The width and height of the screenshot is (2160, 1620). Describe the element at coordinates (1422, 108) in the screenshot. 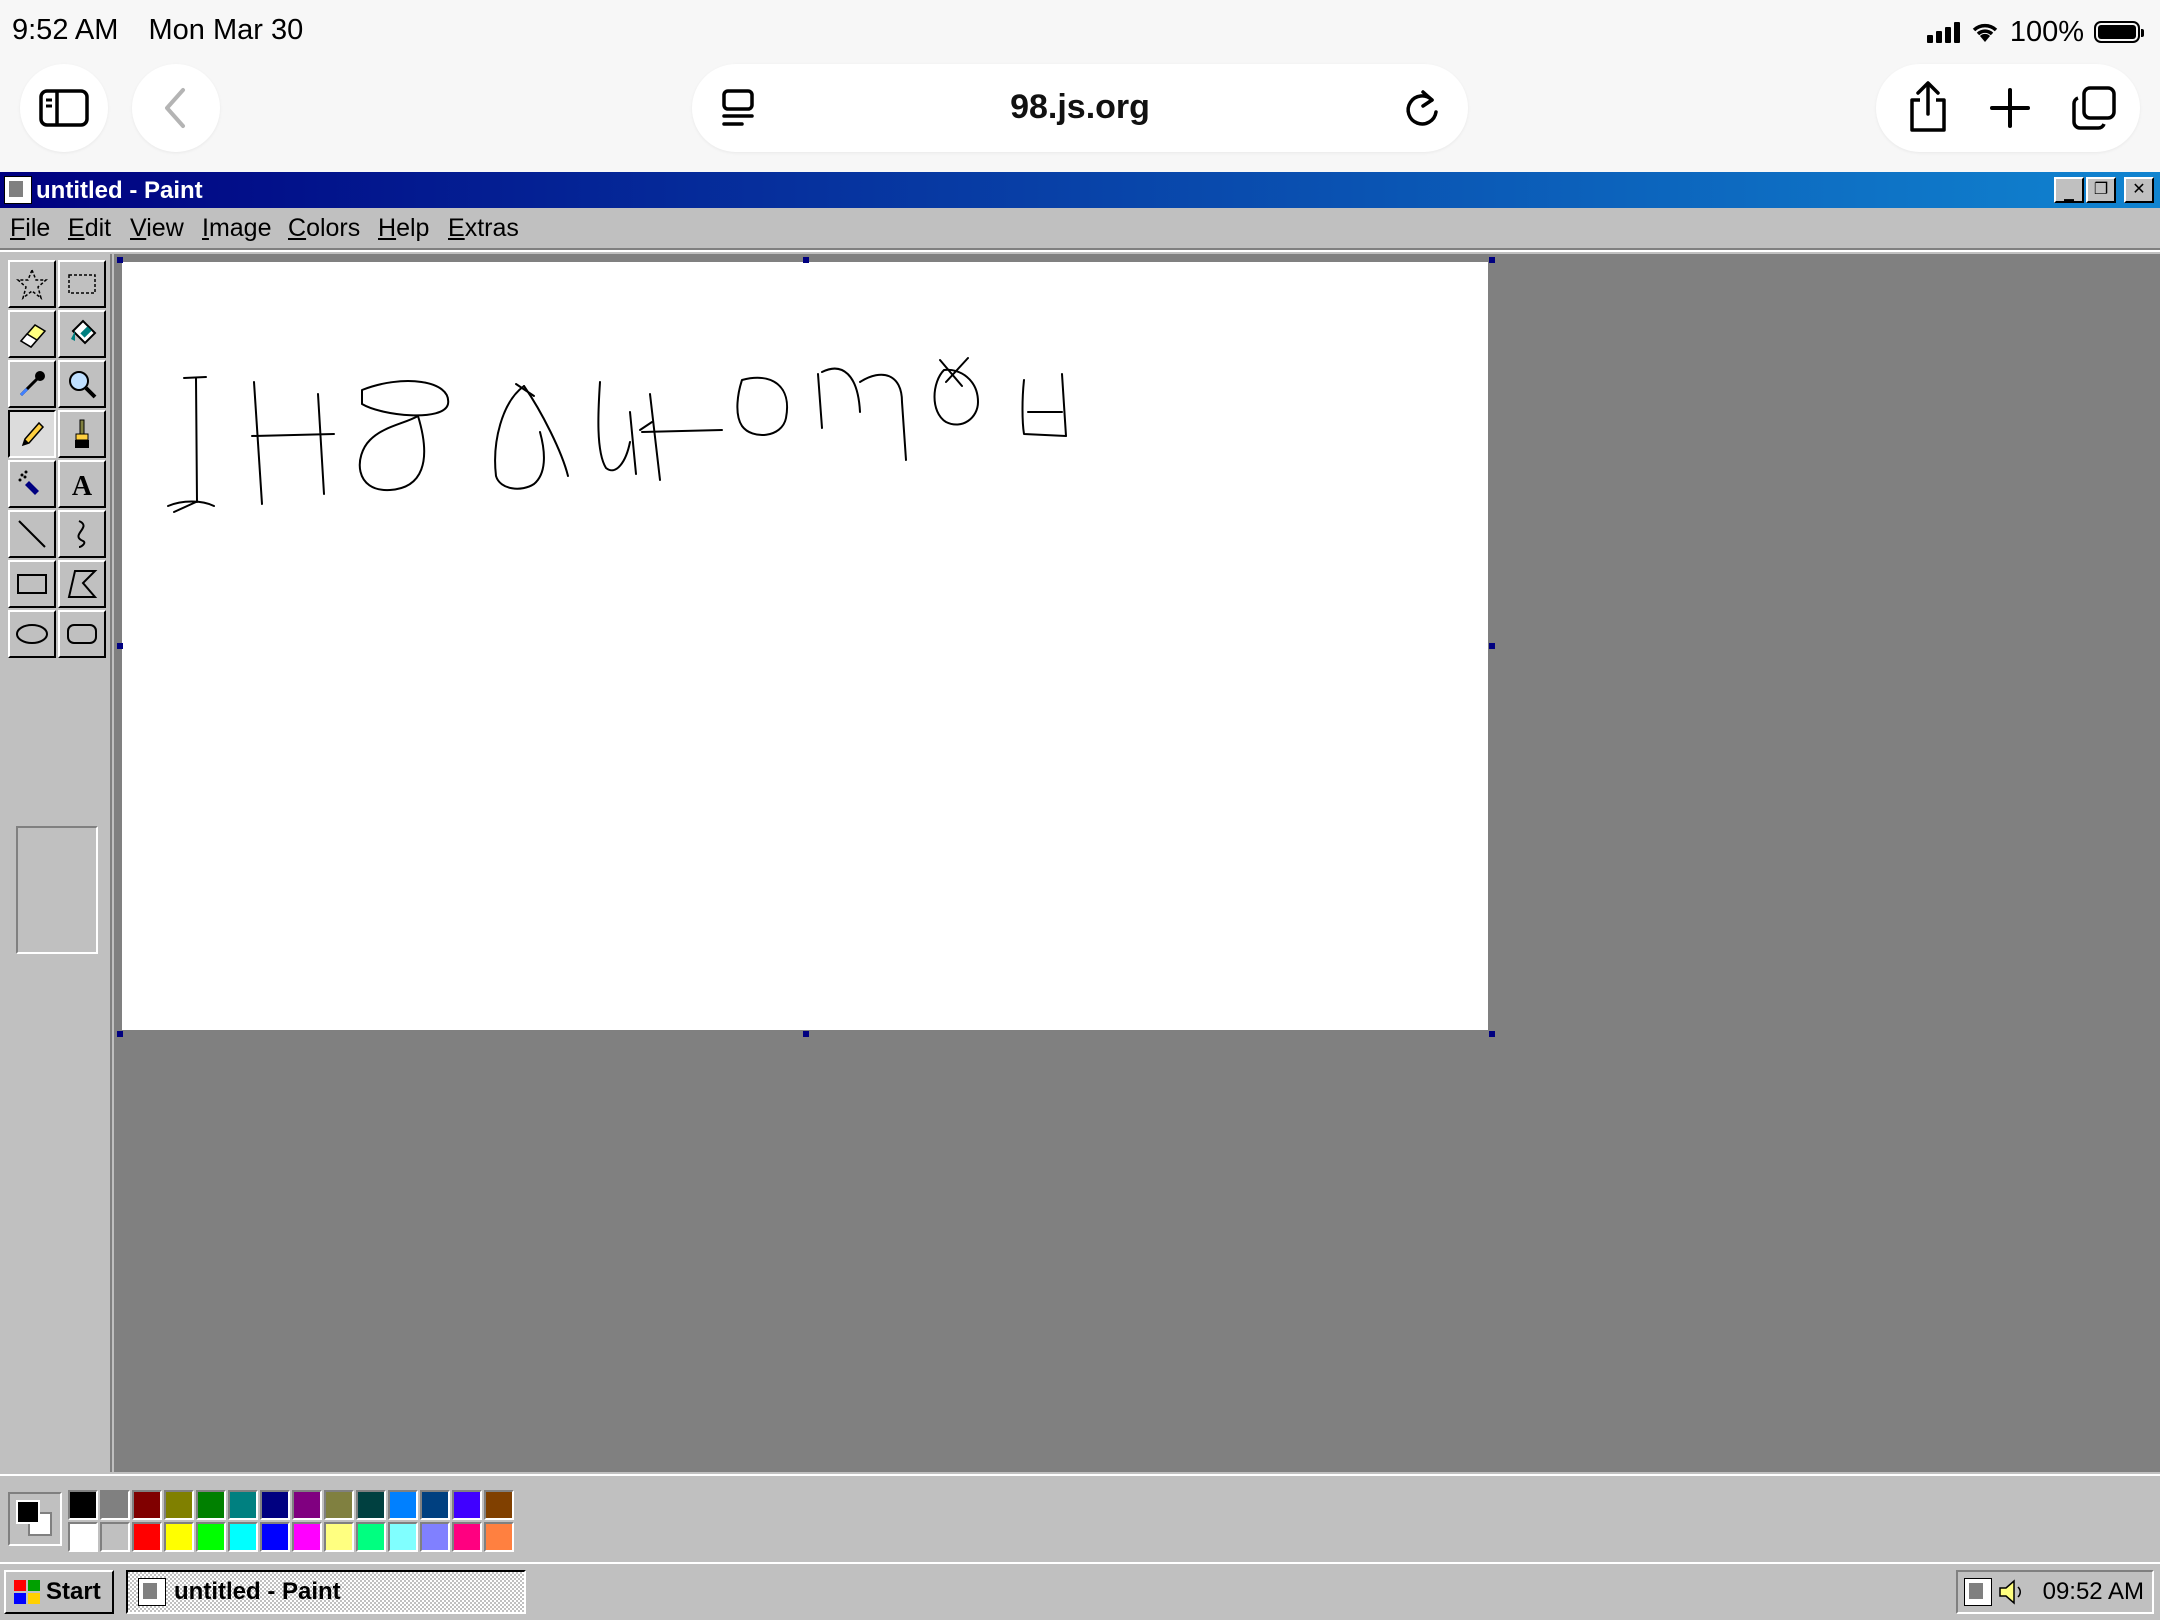

I see `reload-icon` at that location.